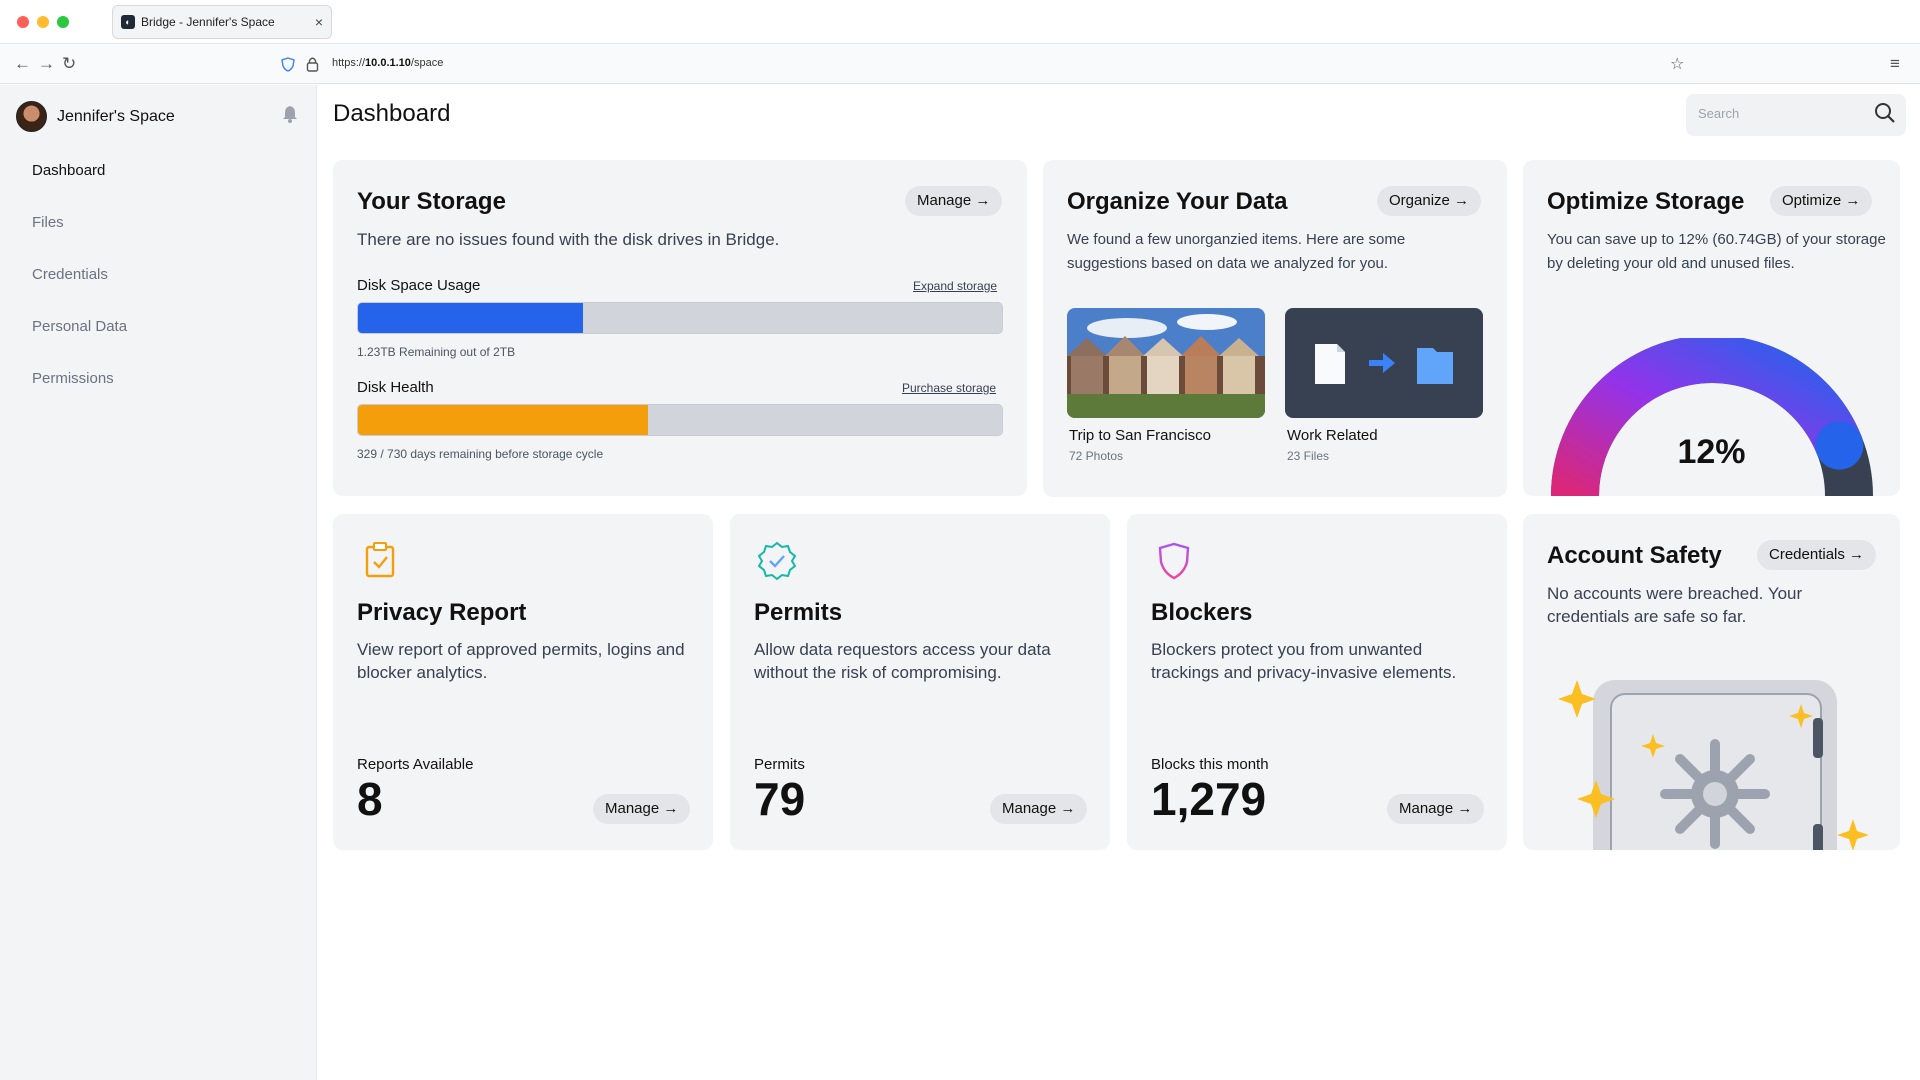  Describe the element at coordinates (427, 63) in the screenshot. I see `url-path: /space` at that location.